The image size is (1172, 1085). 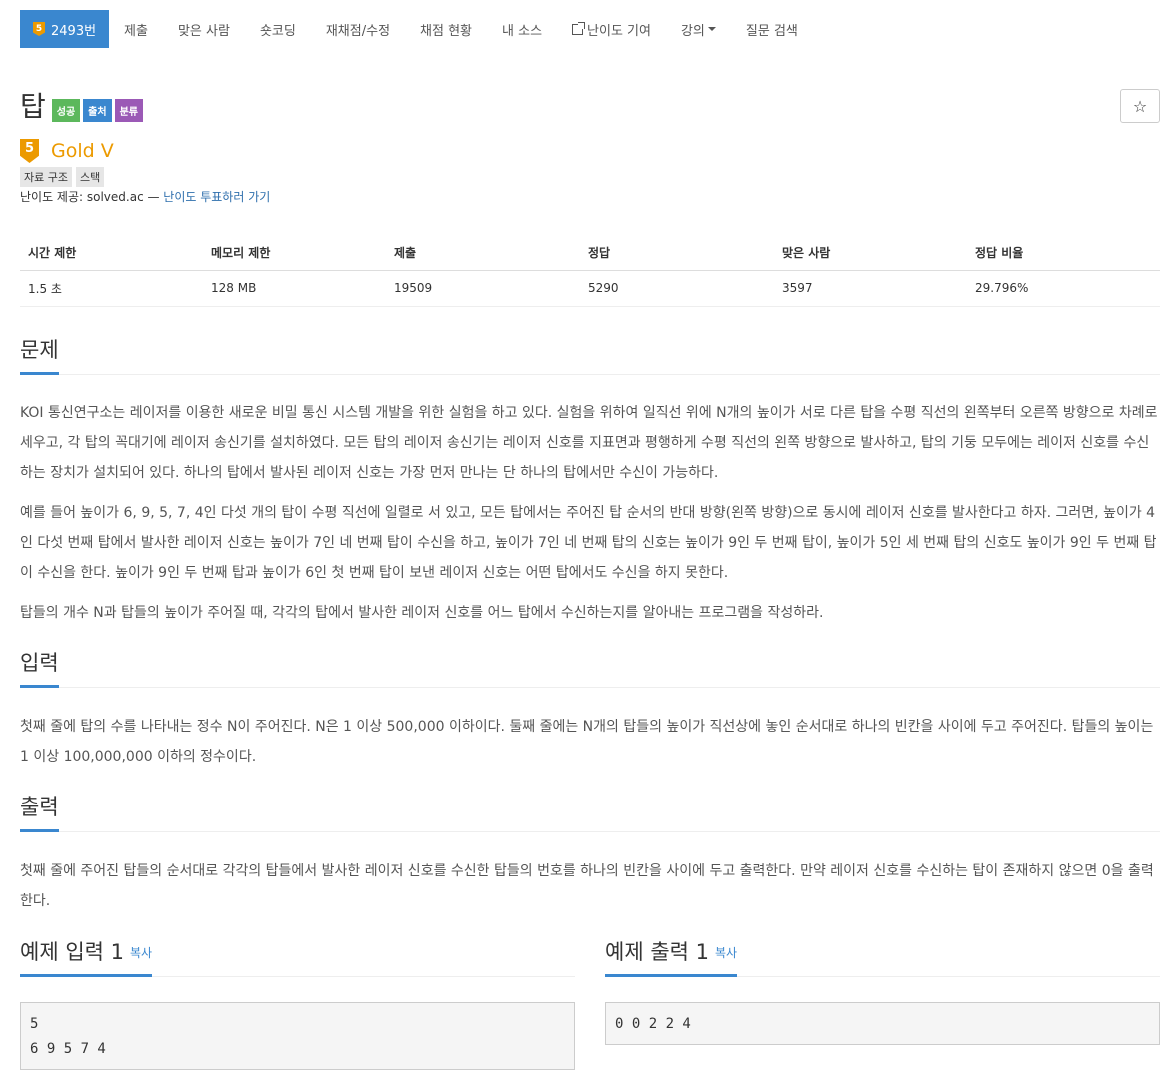 I want to click on label-source: 출처, so click(x=97, y=110).